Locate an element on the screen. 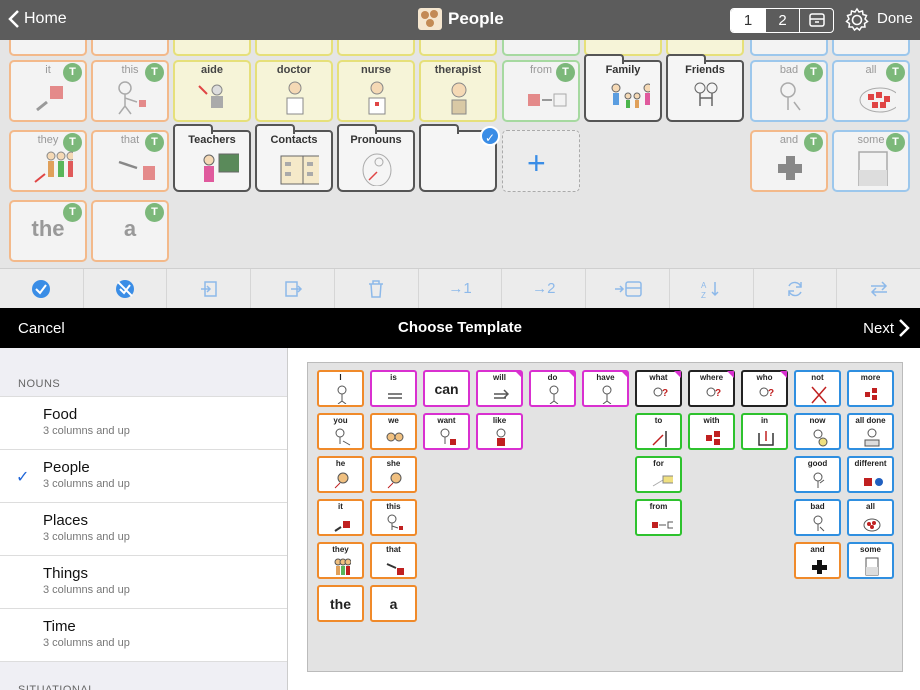 The height and width of the screenshot is (690, 920). preview-cell: I is located at coordinates (340, 388).